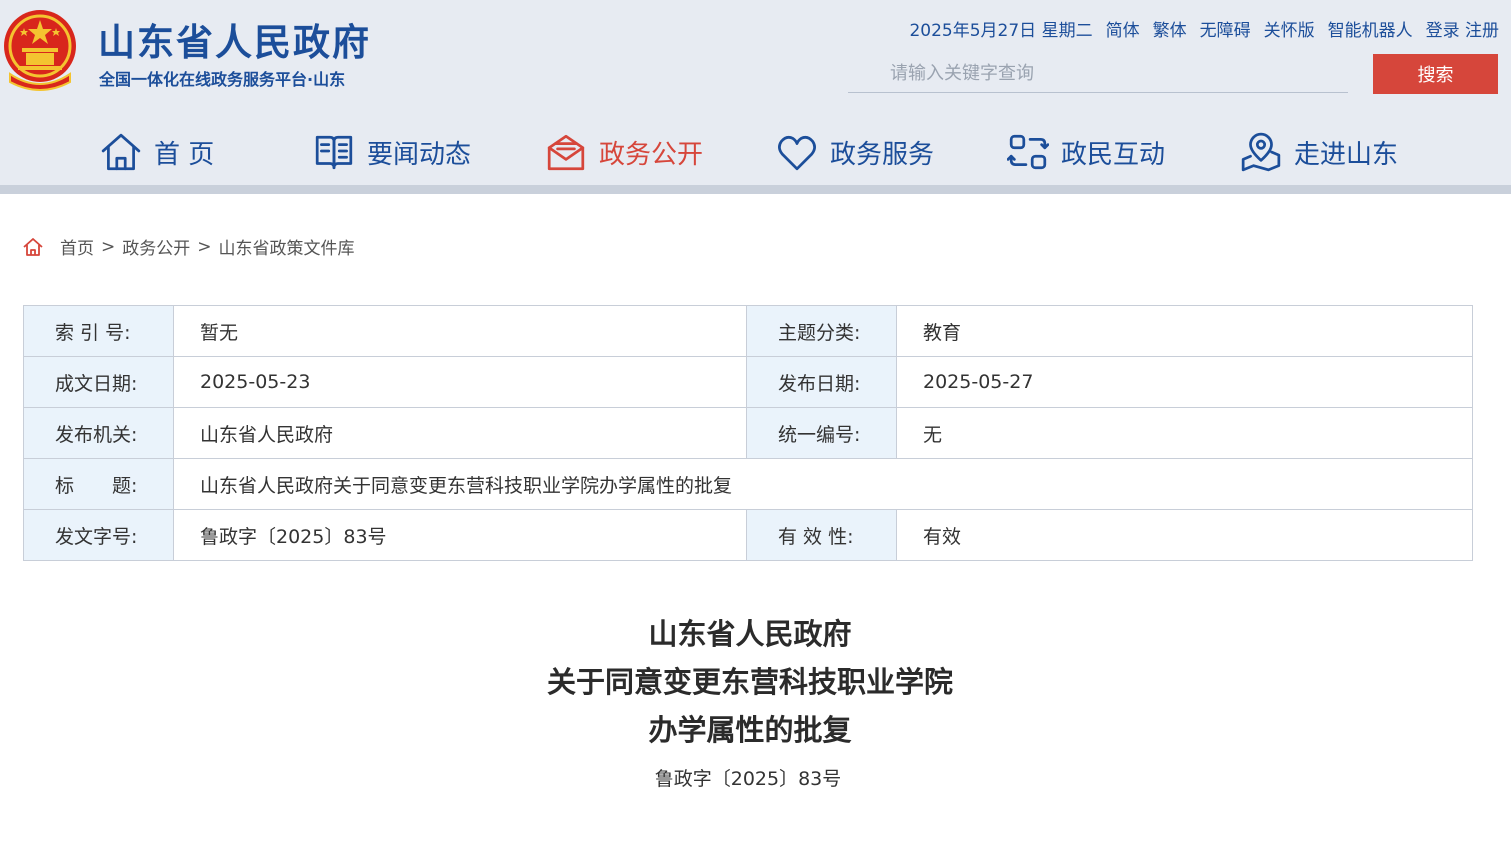  What do you see at coordinates (1001, 31) in the screenshot?
I see `current-date: 2025年5月27日 星期二` at bounding box center [1001, 31].